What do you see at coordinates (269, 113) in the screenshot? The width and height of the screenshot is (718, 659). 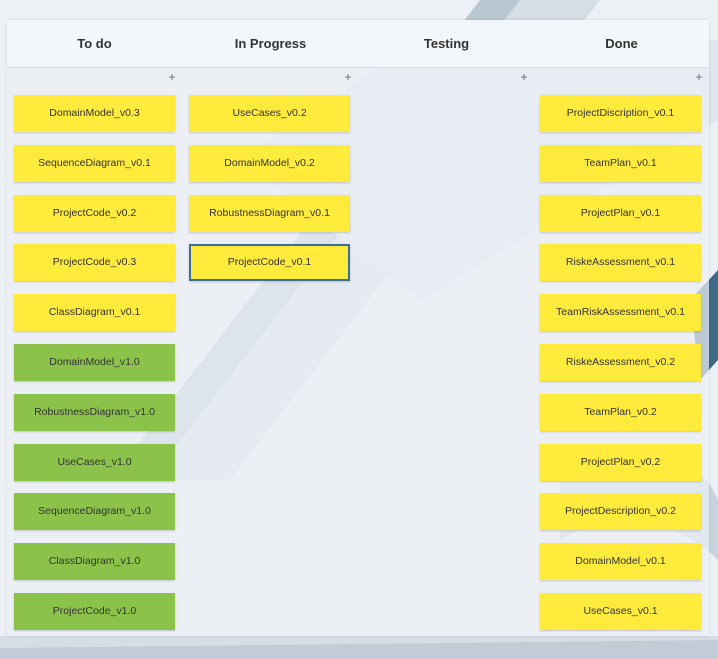 I see `task-card: UseCases_v0.2` at bounding box center [269, 113].